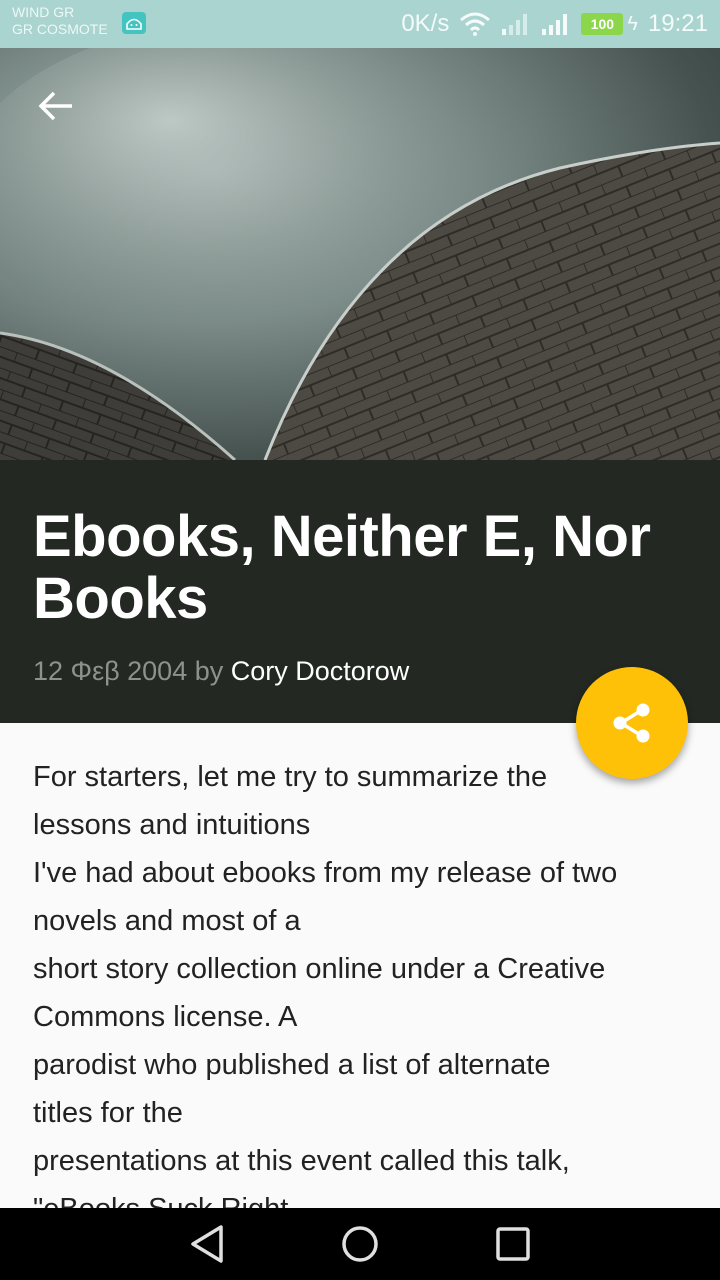  Describe the element at coordinates (602, 24) in the screenshot. I see `battery-indicator: 100` at that location.